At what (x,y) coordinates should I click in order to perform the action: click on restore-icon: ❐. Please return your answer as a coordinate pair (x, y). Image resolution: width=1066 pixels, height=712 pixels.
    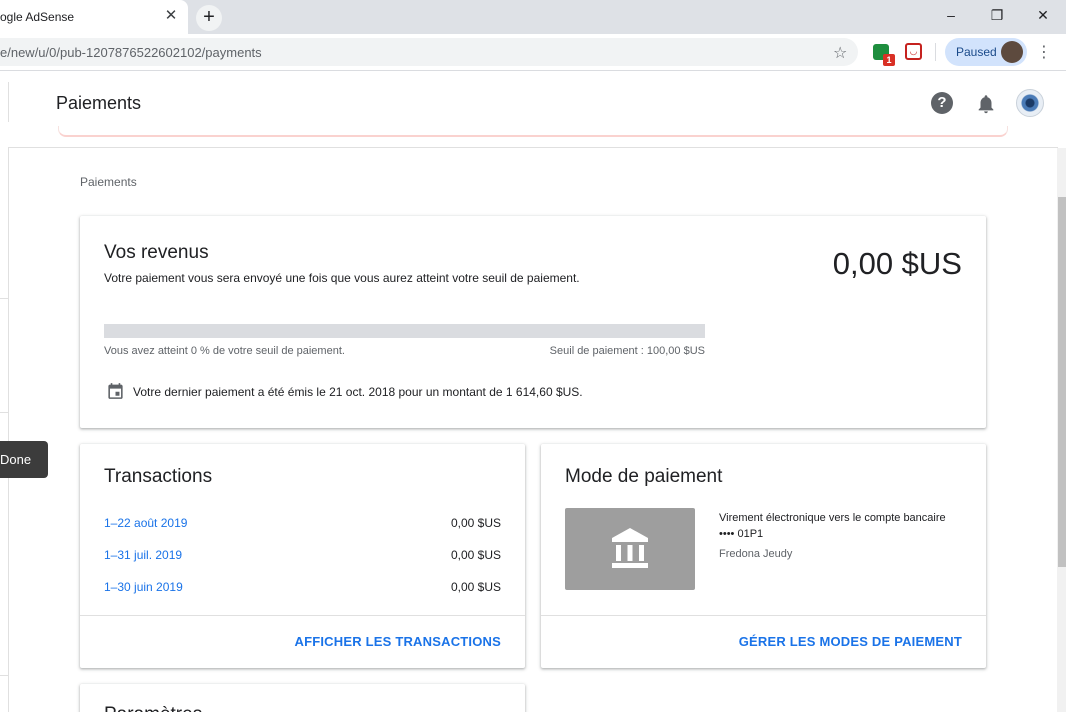
    Looking at the image, I should click on (997, 16).